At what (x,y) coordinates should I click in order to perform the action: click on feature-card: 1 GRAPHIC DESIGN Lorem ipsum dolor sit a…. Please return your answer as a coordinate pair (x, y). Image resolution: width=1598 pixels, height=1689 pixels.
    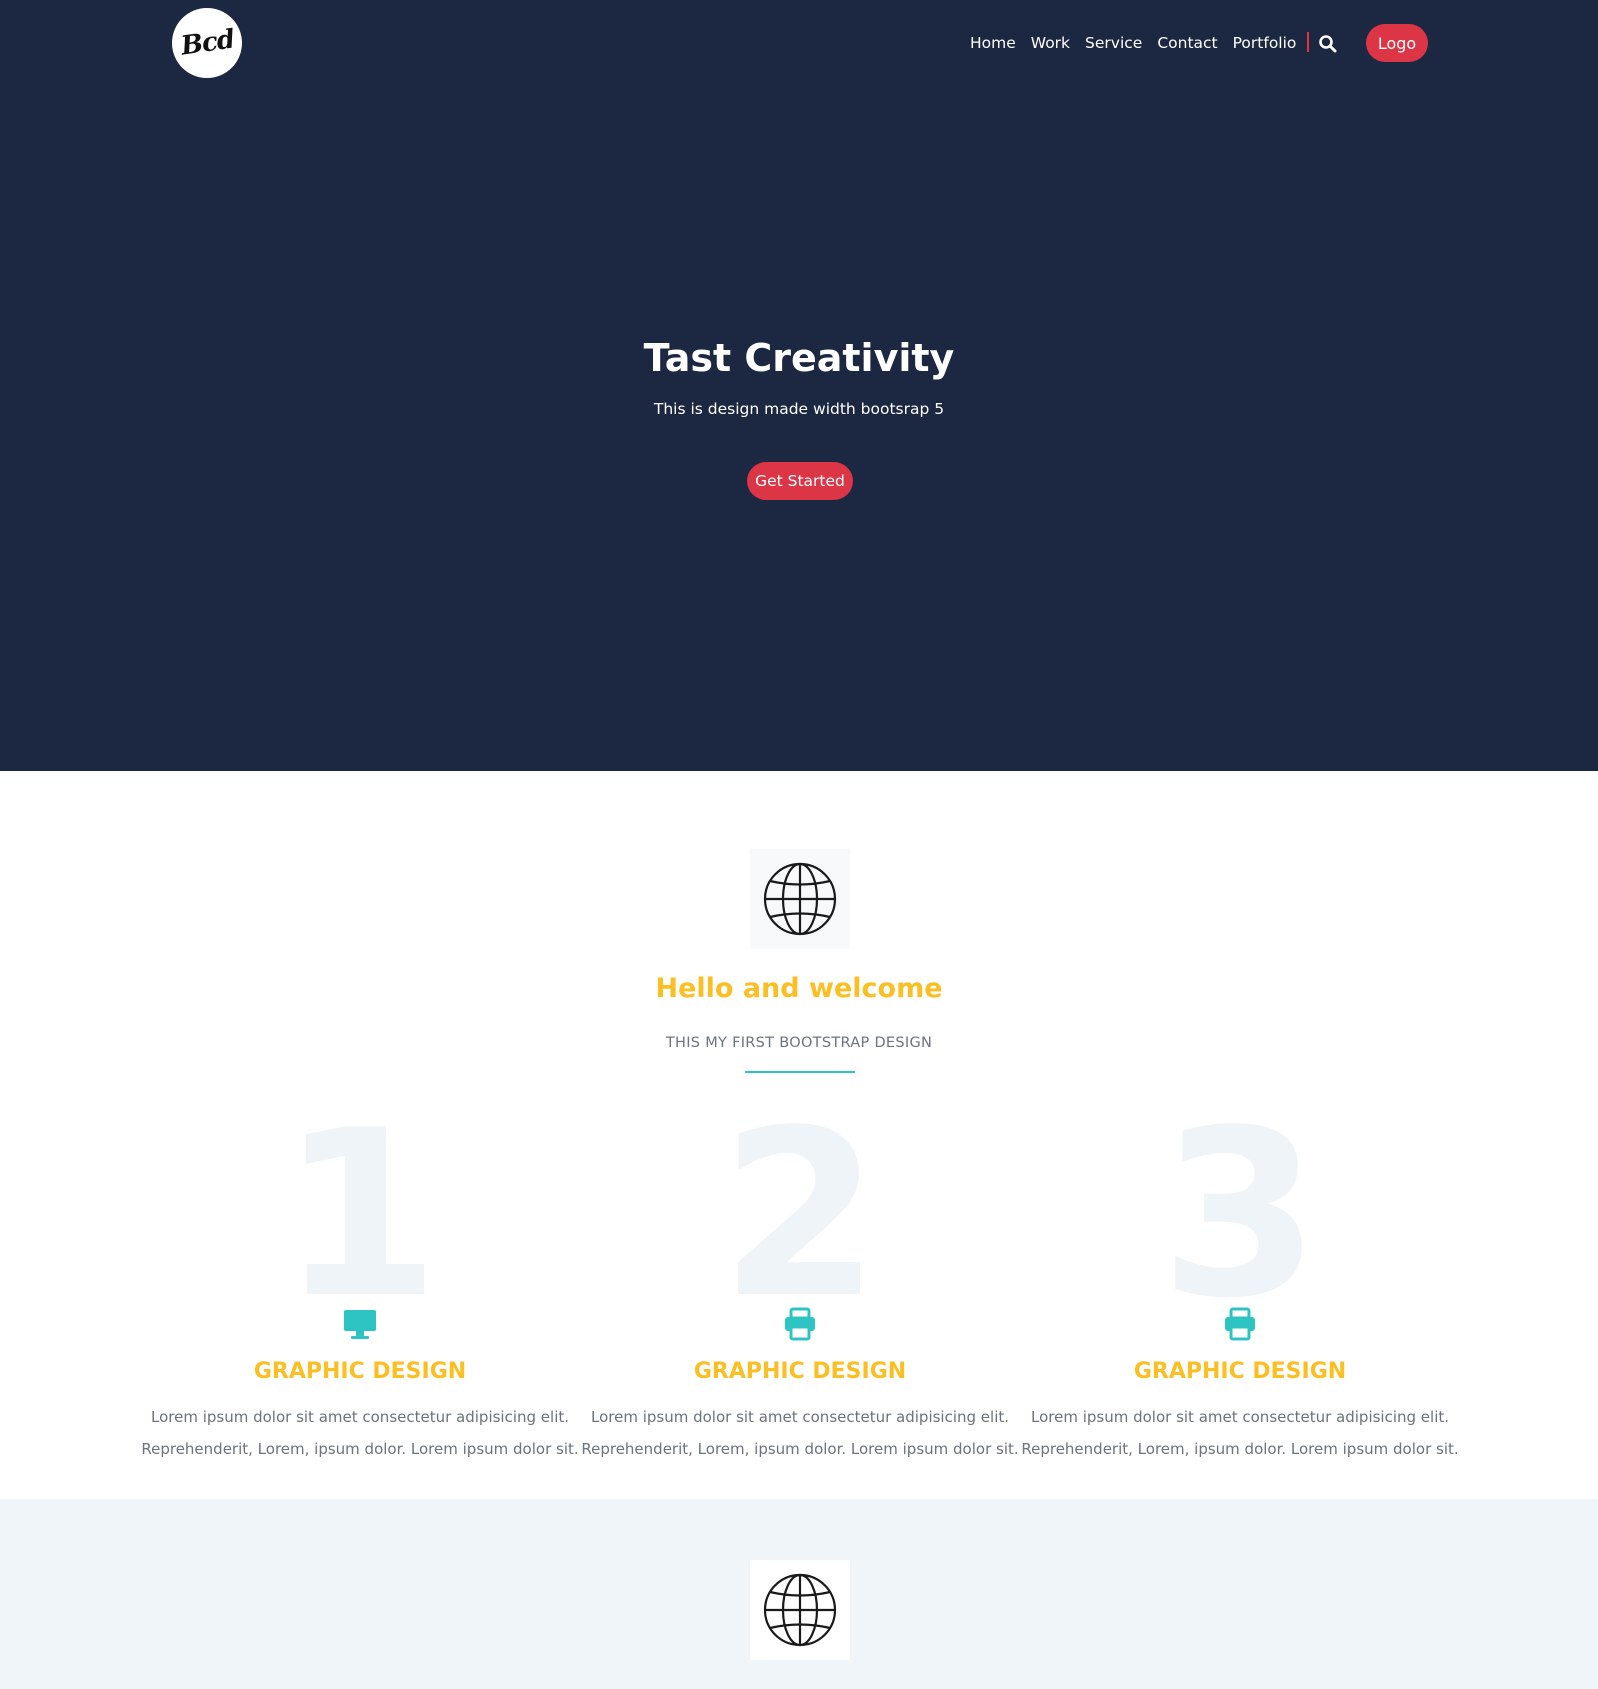
    Looking at the image, I should click on (360, 1280).